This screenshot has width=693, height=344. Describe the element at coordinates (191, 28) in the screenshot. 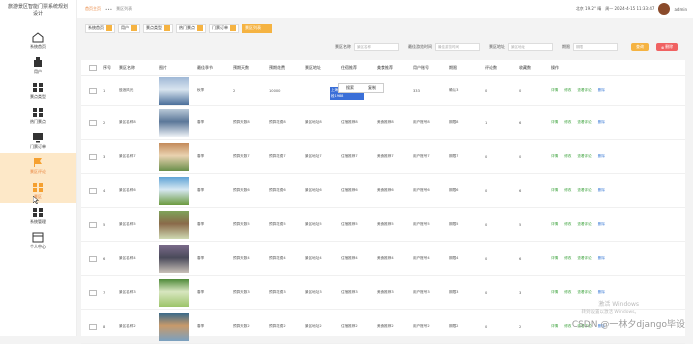

I see `tag-3: 热门景点` at that location.